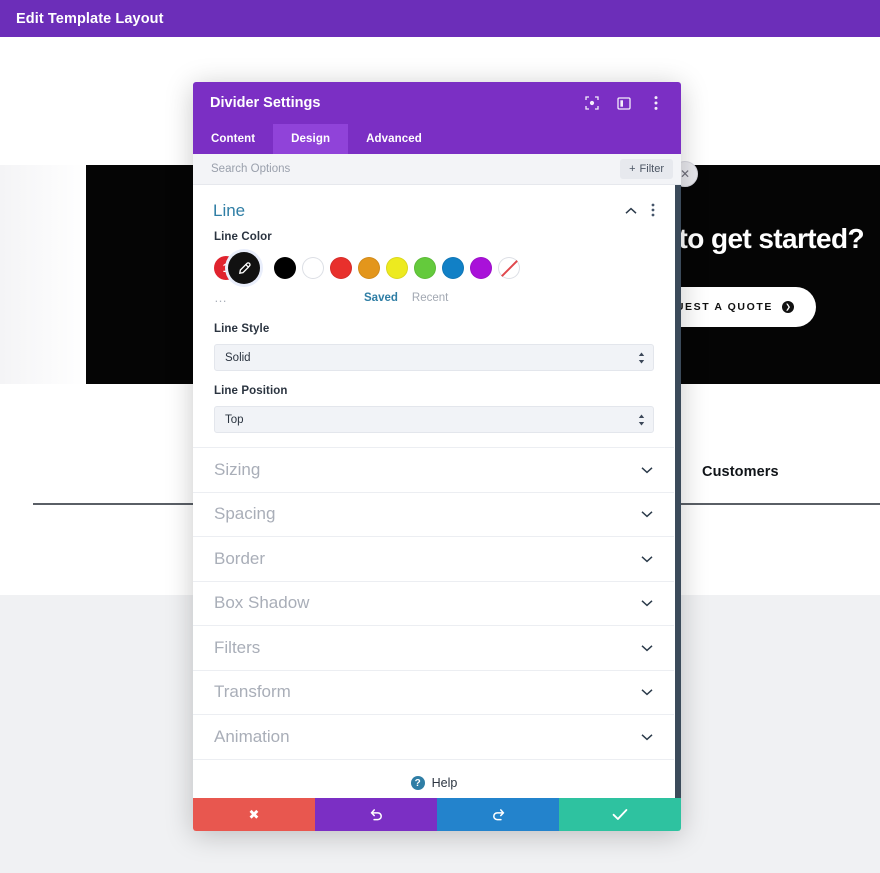  What do you see at coordinates (434, 469) in the screenshot?
I see `section-sizing: Sizing` at bounding box center [434, 469].